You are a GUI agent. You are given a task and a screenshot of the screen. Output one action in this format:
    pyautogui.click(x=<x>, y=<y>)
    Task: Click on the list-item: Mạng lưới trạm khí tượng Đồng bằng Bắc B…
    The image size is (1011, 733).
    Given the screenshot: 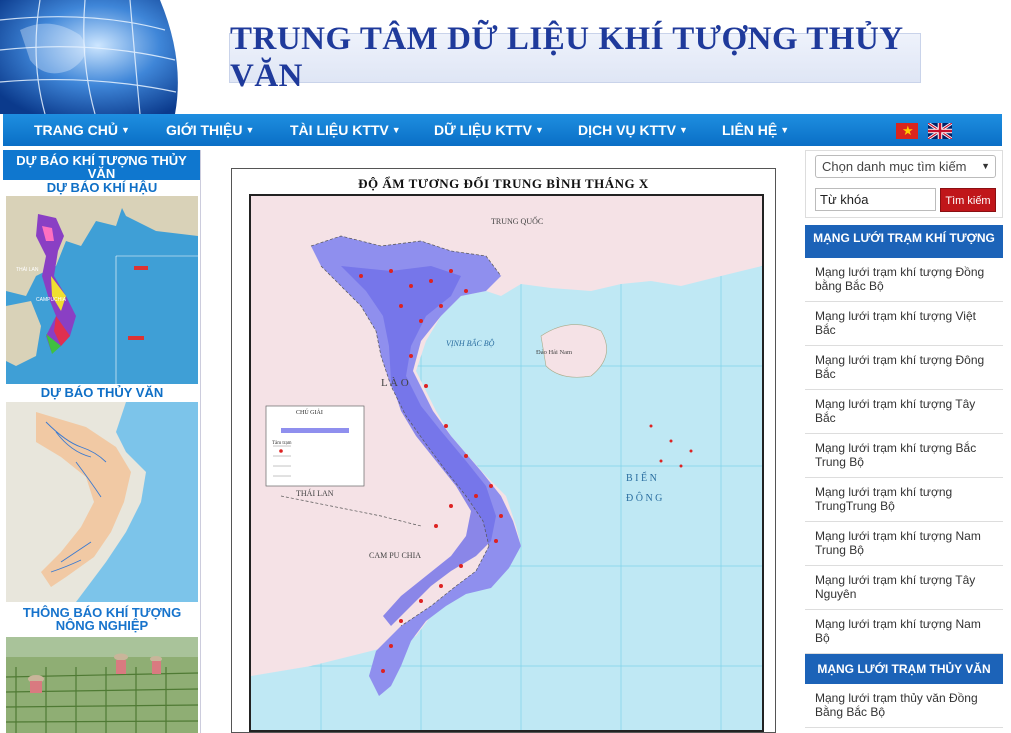 What is the action you would take?
    pyautogui.click(x=904, y=280)
    